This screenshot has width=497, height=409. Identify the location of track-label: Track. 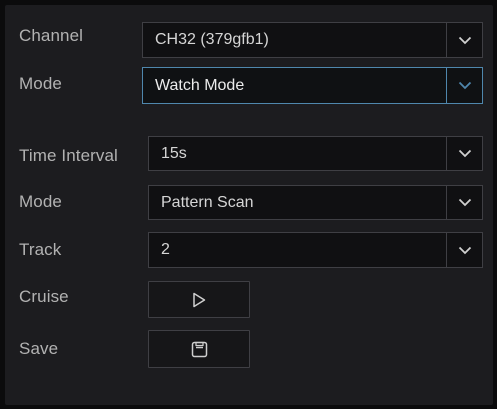
(40, 249).